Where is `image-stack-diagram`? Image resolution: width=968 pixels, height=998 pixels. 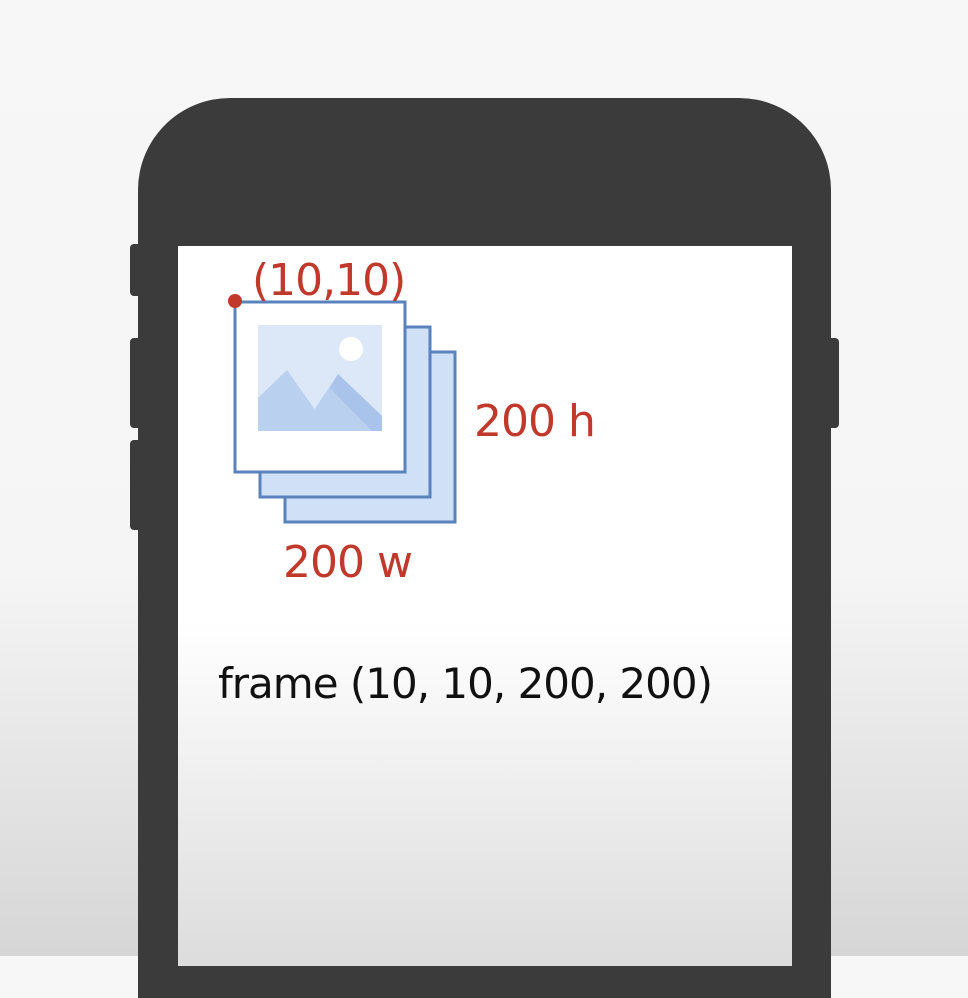 image-stack-diagram is located at coordinates (342, 409).